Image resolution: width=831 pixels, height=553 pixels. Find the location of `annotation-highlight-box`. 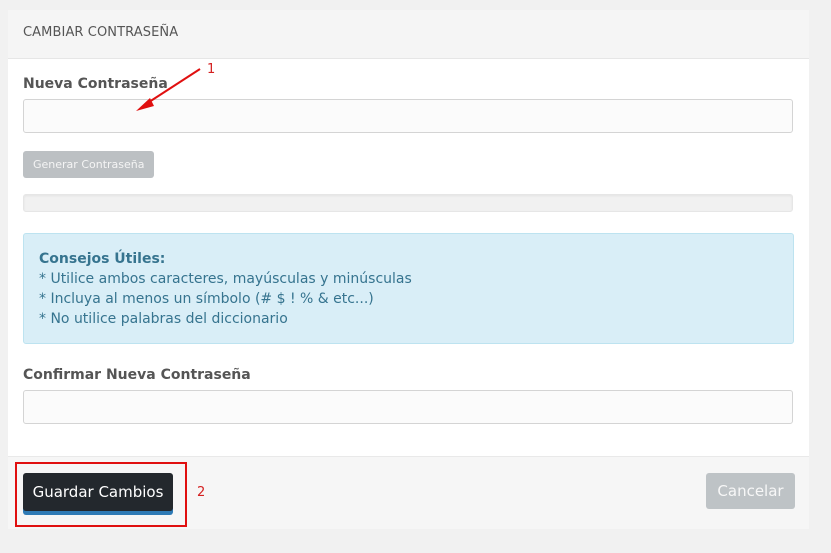

annotation-highlight-box is located at coordinates (101, 494).